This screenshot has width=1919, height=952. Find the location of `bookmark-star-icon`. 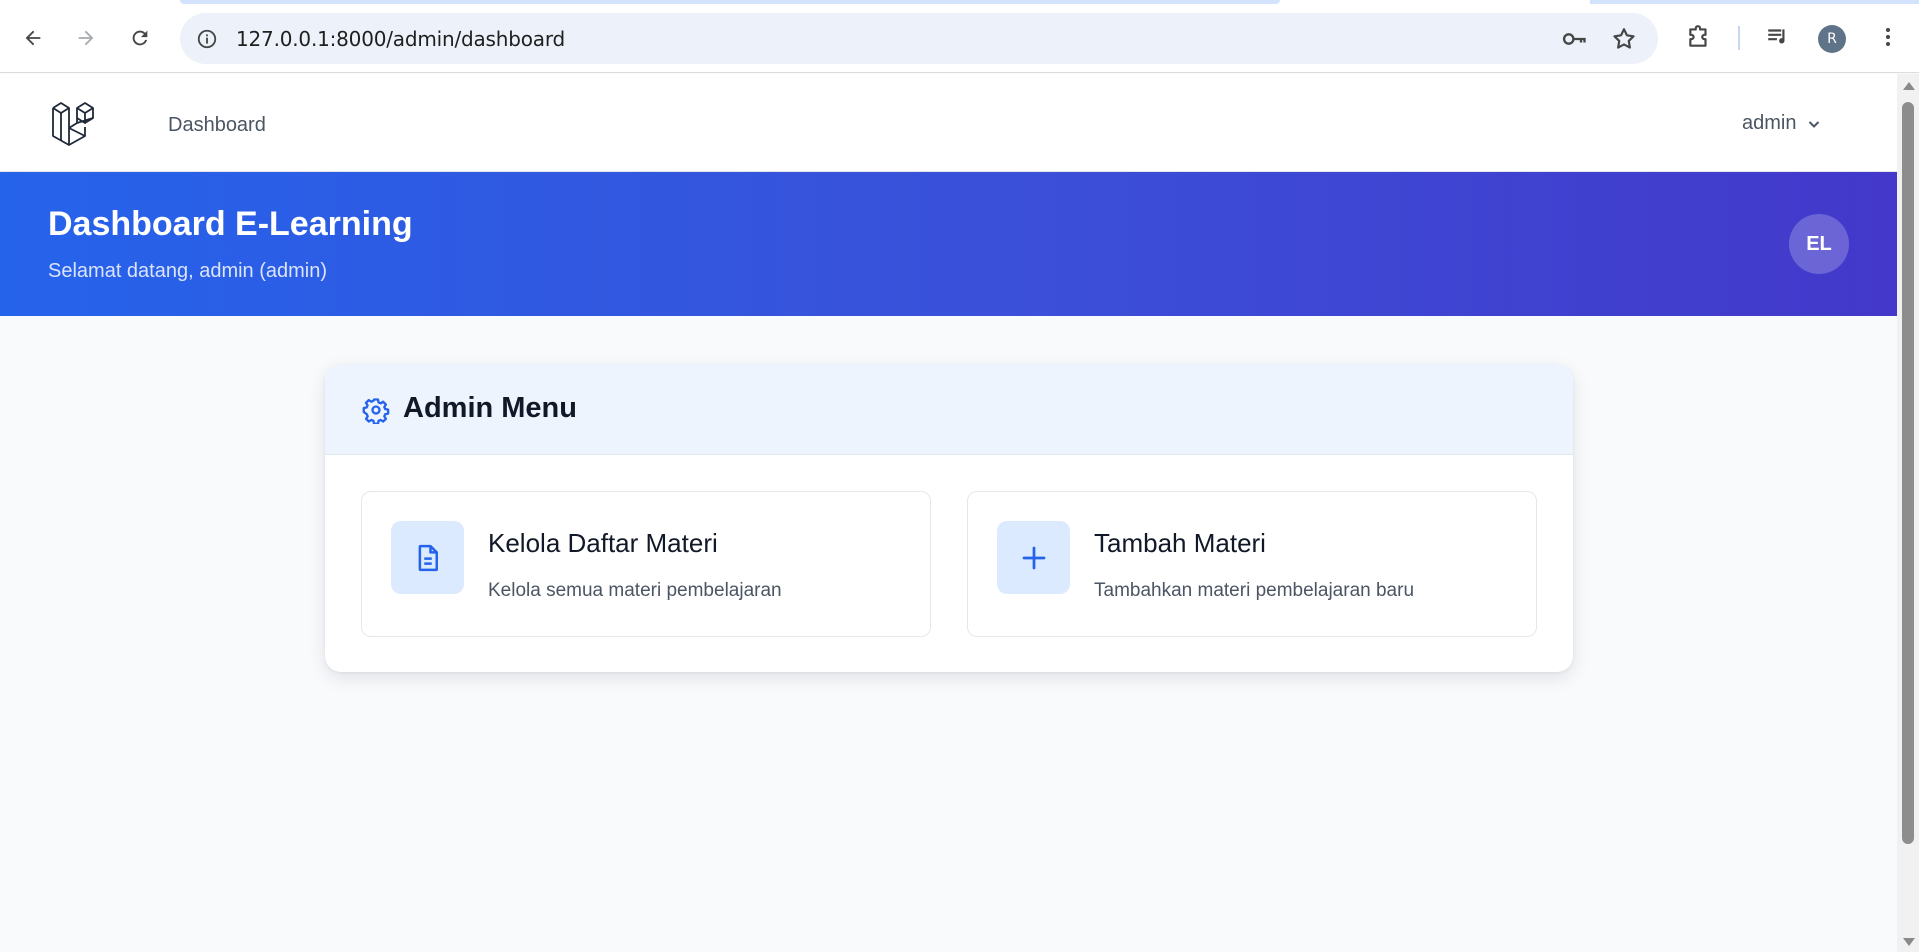

bookmark-star-icon is located at coordinates (1624, 39).